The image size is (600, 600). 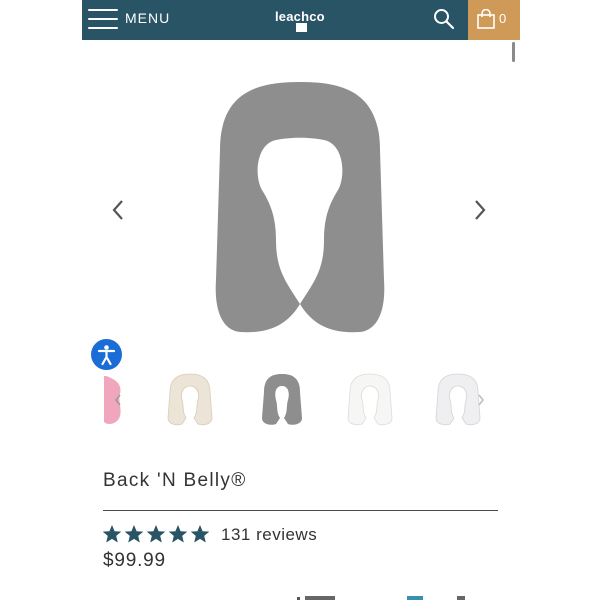 I want to click on chevron-left-icon, so click(x=117, y=210).